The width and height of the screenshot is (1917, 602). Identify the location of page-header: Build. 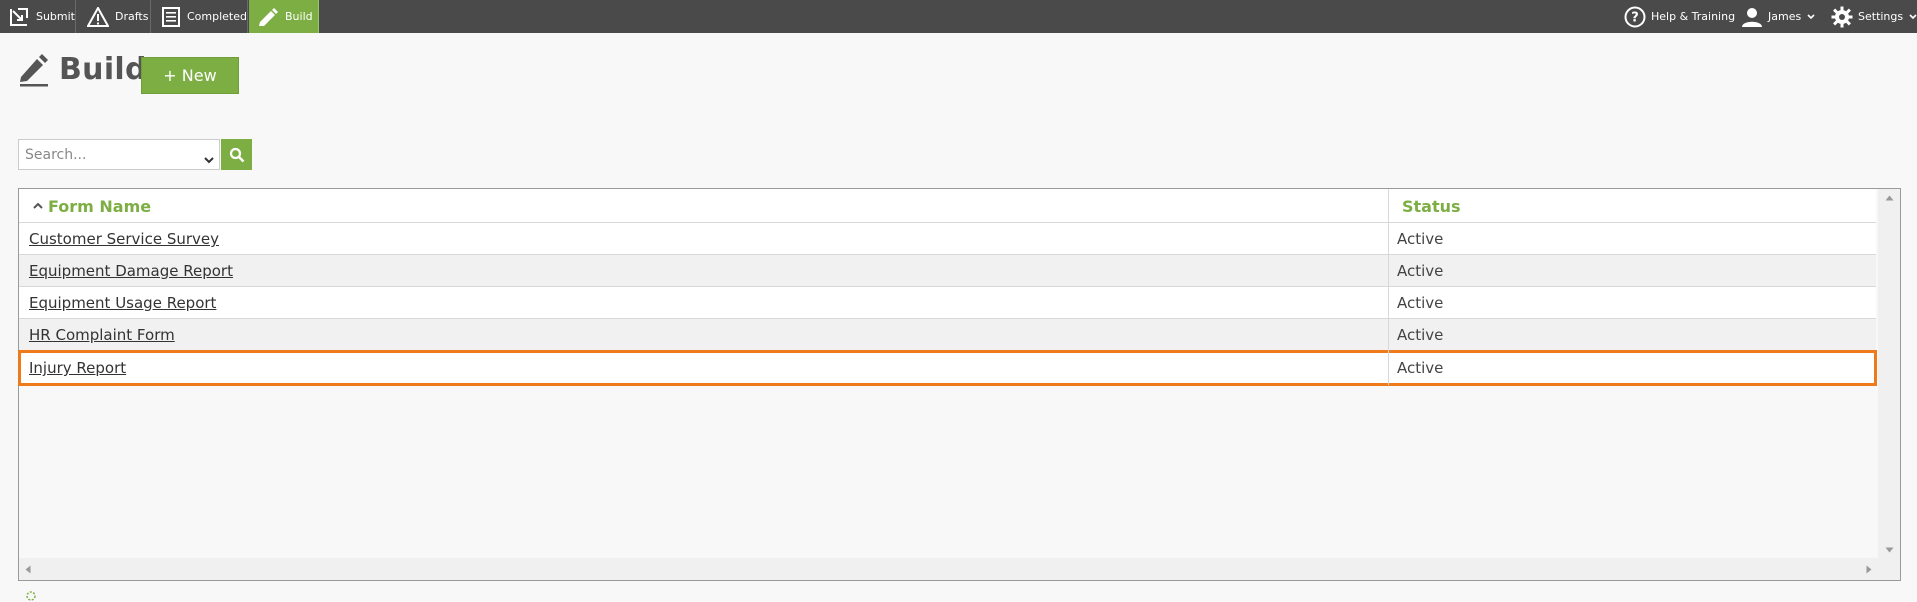
(82, 69).